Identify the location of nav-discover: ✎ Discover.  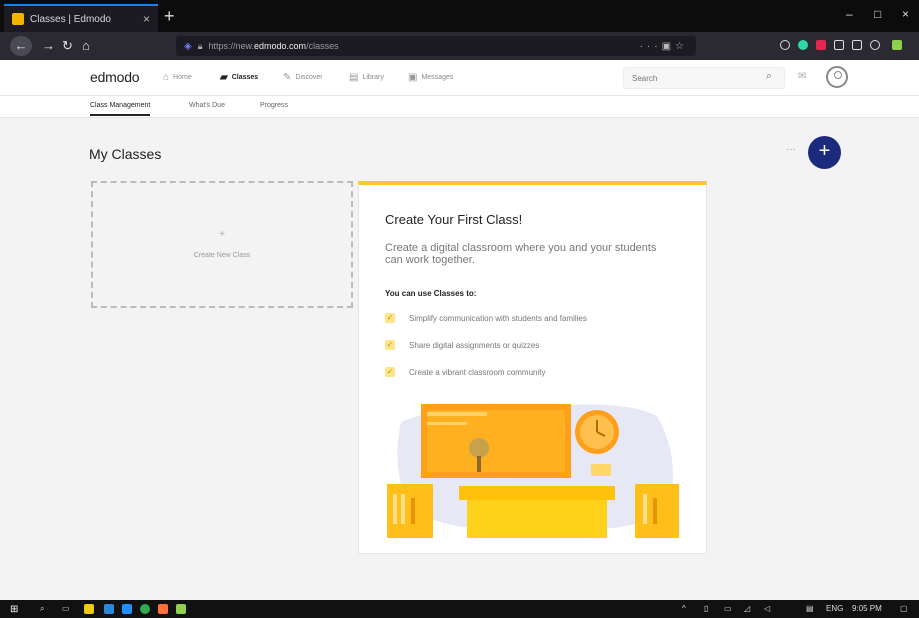
(303, 77).